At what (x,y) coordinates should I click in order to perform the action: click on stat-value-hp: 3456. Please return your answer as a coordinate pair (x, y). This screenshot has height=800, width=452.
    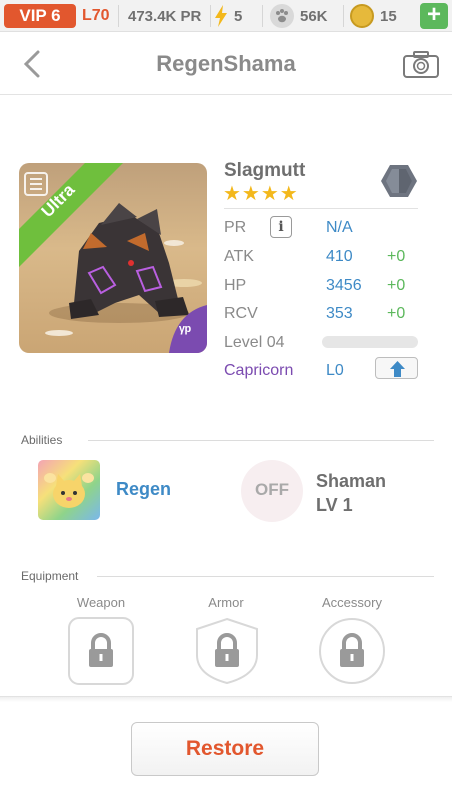
    Looking at the image, I should click on (344, 285).